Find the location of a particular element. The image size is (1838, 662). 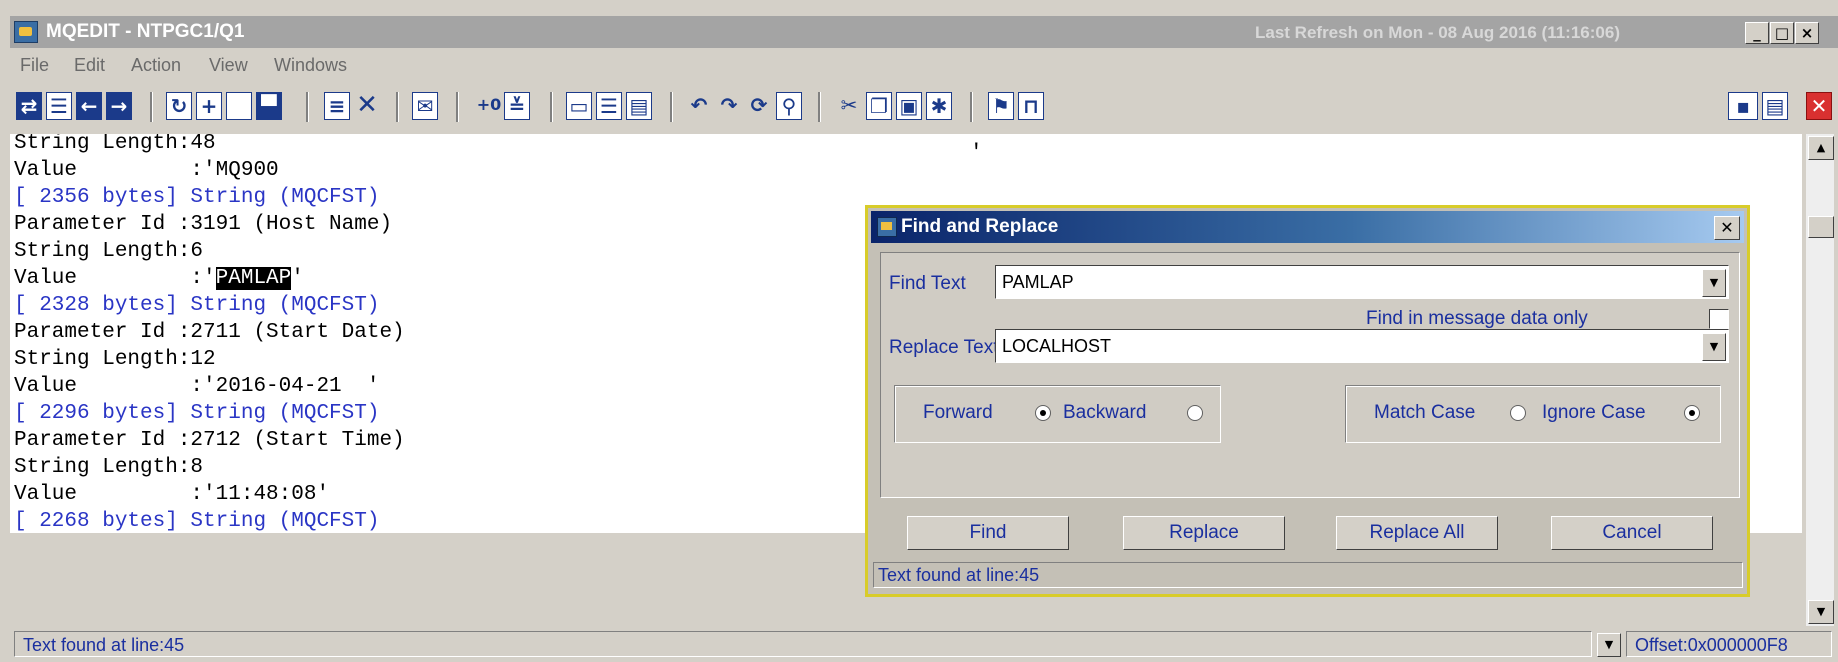

editor-line: [ 2328 bytes] String (MQCFST) is located at coordinates (196, 305).